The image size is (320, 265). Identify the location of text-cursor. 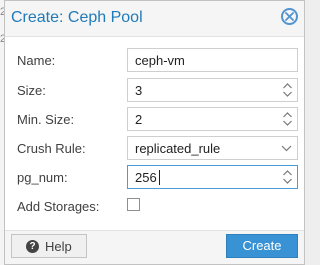
(159, 177).